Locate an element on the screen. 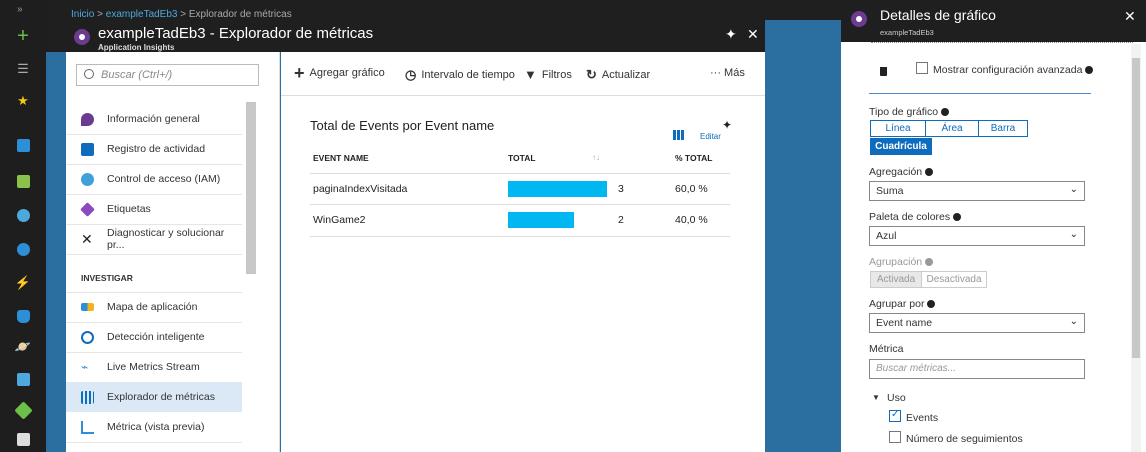 The width and height of the screenshot is (1146, 452). load-balancer-icon is located at coordinates (23, 410).